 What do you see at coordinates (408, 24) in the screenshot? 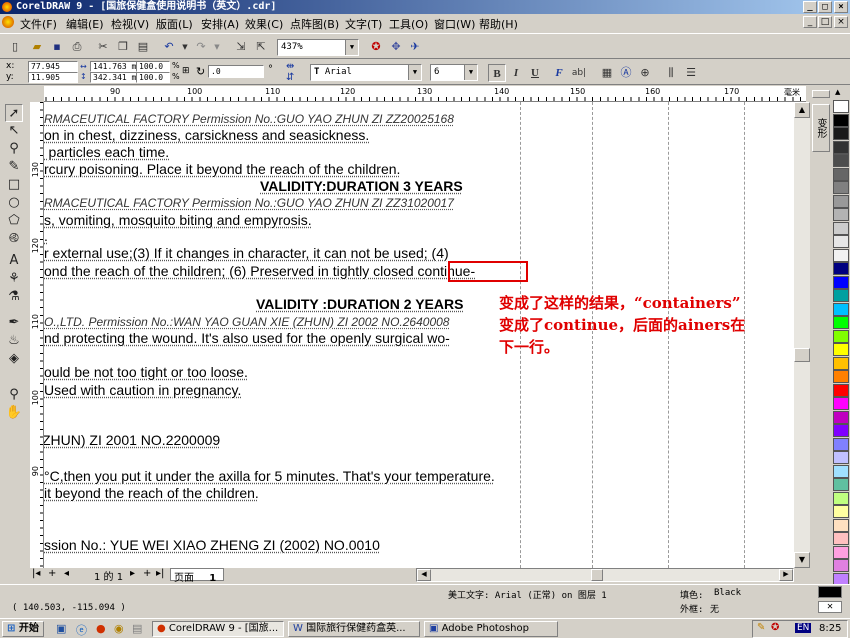
I see `menu-tools: 工具(O)` at bounding box center [408, 24].